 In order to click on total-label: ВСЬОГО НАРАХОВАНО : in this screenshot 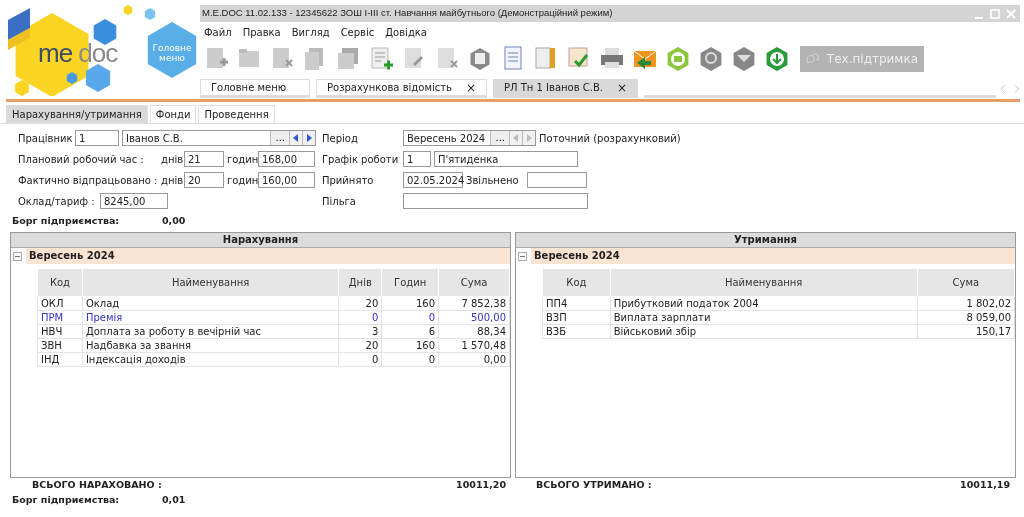, I will do `click(97, 485)`.